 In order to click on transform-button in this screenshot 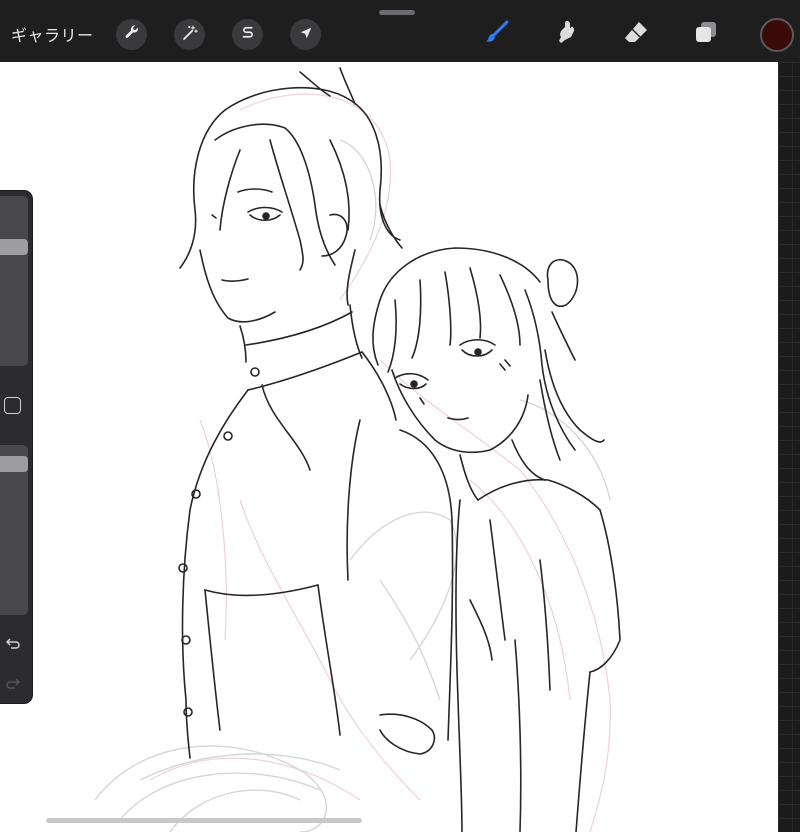, I will do `click(305, 34)`.